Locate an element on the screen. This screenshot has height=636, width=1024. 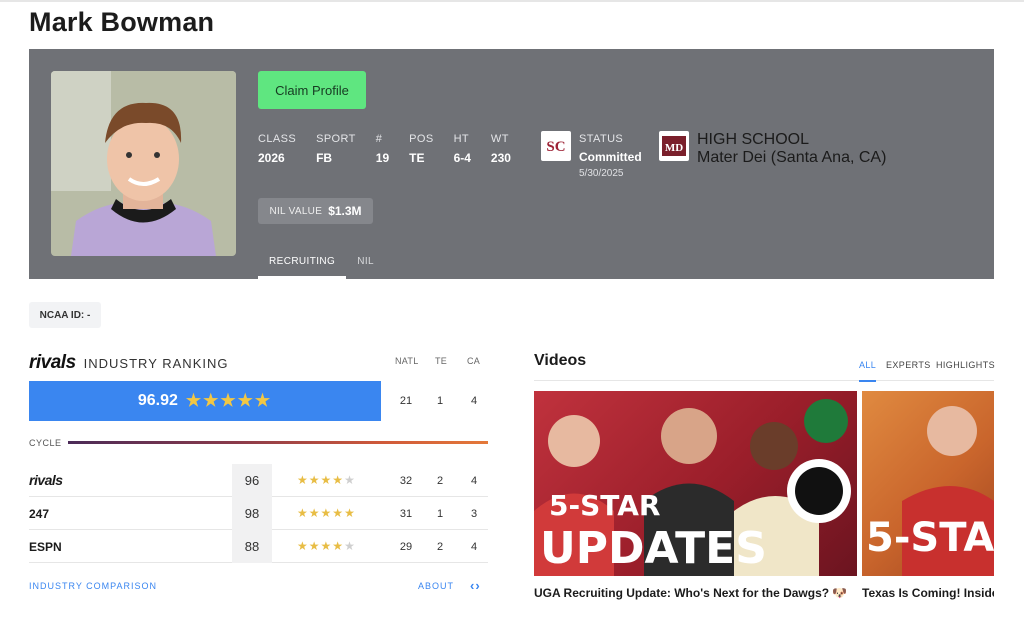
composite-score-bar: 96.92 ★★★★★ is located at coordinates (205, 401).